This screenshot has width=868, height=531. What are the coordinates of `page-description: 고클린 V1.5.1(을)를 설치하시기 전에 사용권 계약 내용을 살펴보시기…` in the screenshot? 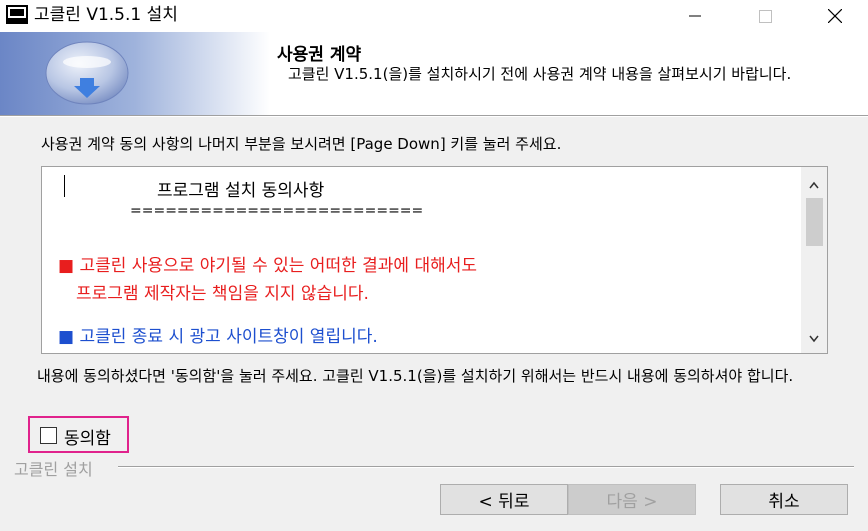 It's located at (540, 74).